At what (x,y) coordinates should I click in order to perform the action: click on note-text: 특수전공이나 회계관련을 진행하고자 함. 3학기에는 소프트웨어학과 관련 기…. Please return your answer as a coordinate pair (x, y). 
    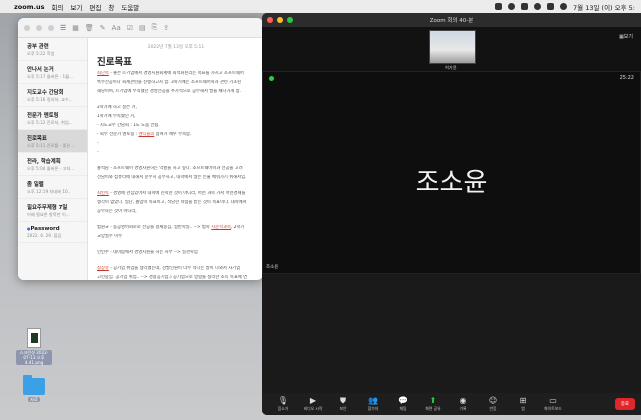
    Looking at the image, I should click on (169, 82).